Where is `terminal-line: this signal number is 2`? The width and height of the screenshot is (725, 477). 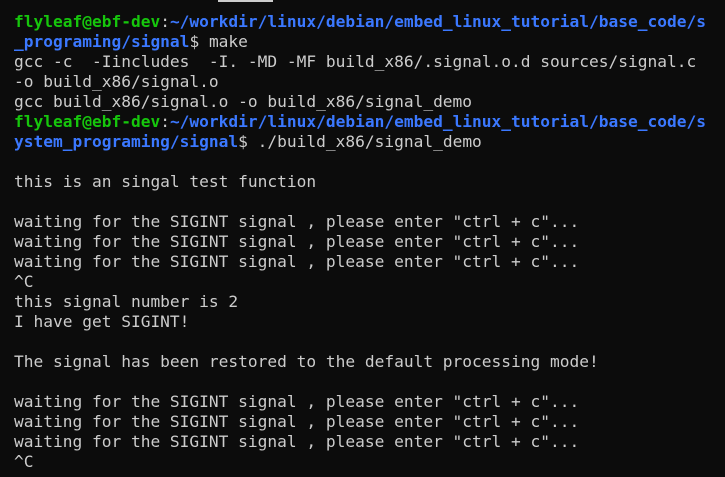
terminal-line: this signal number is 2 is located at coordinates (369, 302).